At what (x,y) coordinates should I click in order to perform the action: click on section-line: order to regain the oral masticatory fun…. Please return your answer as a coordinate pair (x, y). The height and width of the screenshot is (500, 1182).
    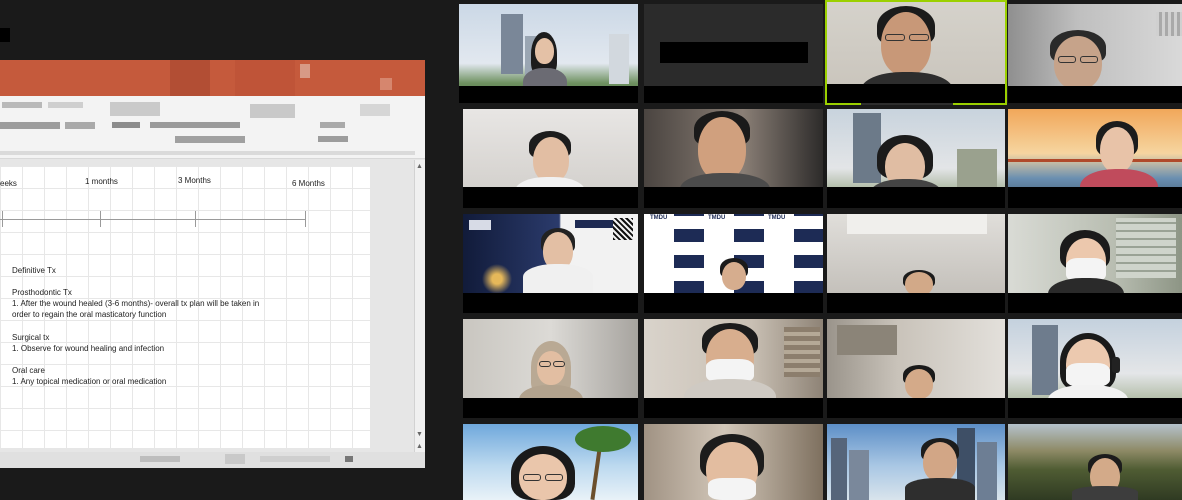
    Looking at the image, I should click on (89, 314).